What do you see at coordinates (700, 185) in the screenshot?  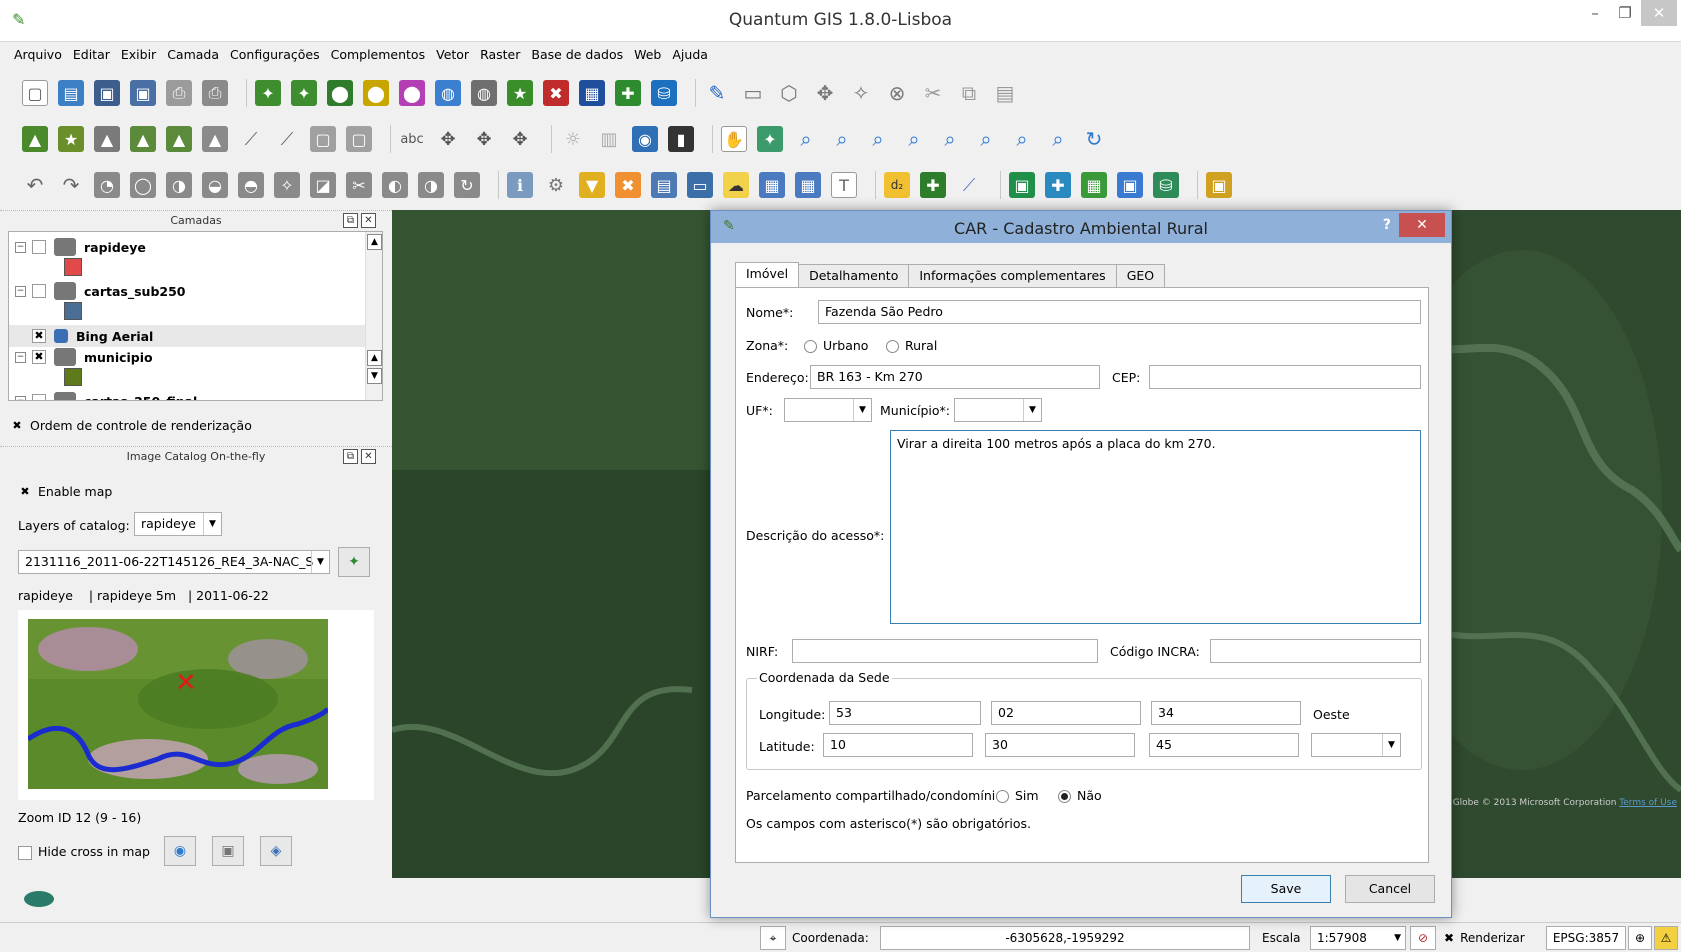 I see `measure-line-icon: ▭` at bounding box center [700, 185].